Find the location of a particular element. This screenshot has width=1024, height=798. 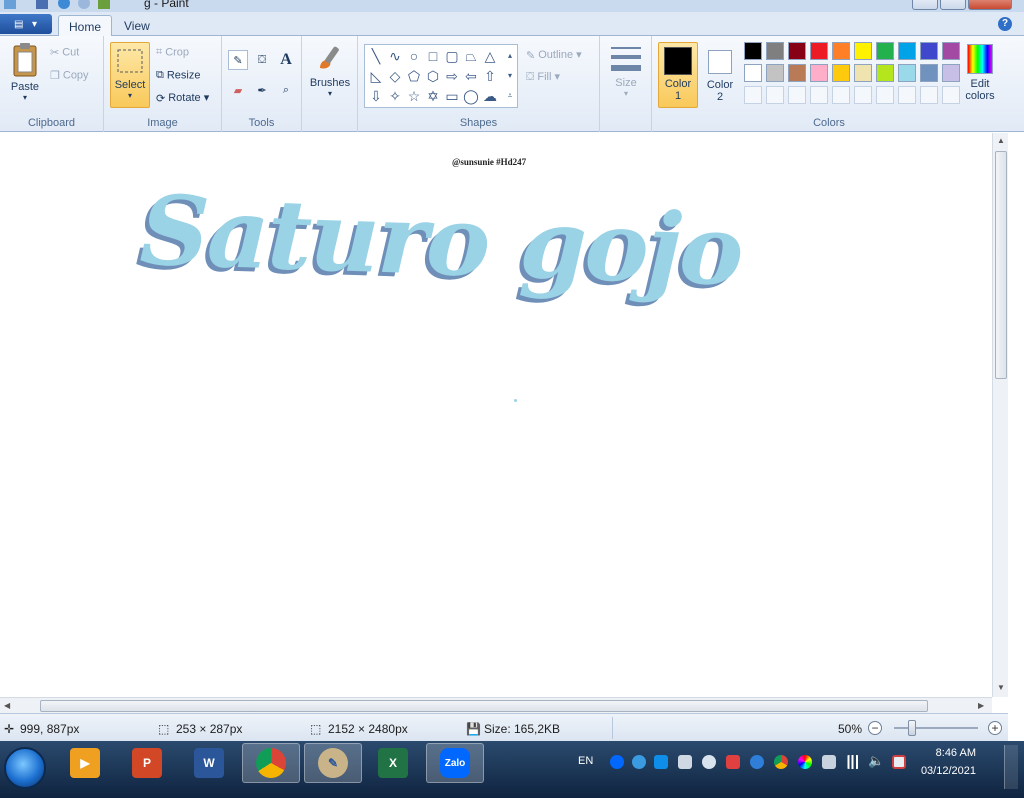

clock-date: 03/12/2021 is located at coordinates (941, 771).